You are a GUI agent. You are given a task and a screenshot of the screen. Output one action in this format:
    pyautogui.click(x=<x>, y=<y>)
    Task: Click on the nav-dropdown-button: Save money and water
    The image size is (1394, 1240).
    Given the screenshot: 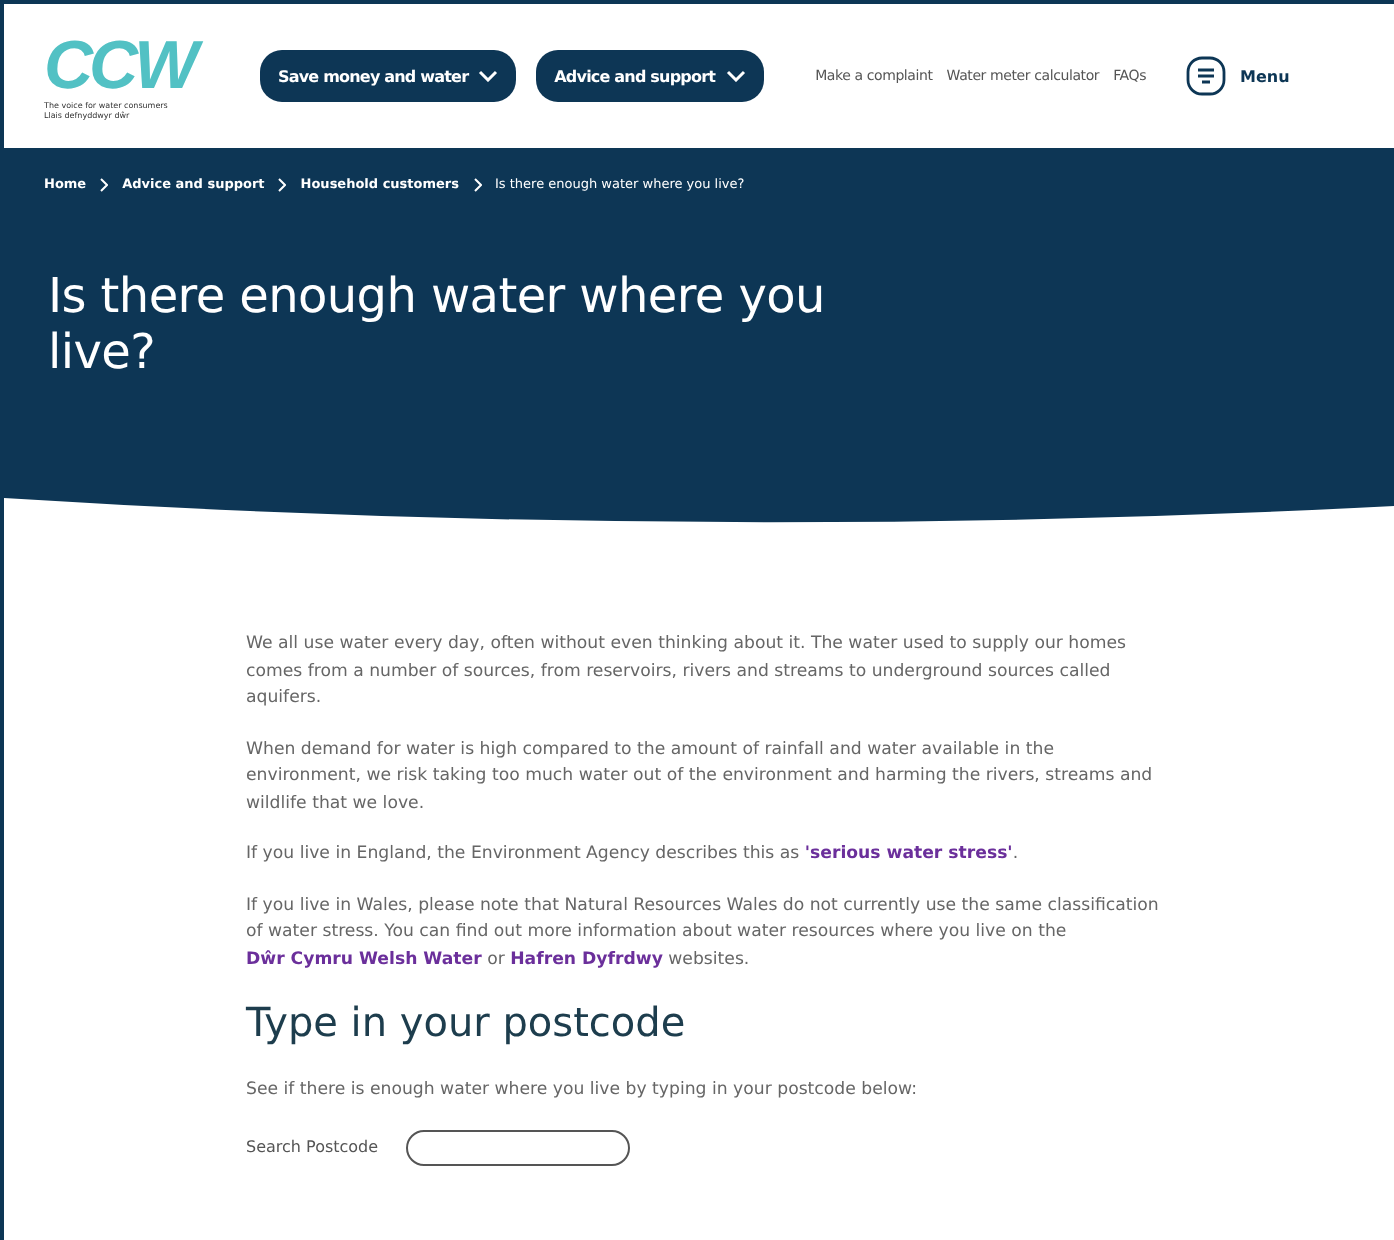 What is the action you would take?
    pyautogui.click(x=388, y=76)
    